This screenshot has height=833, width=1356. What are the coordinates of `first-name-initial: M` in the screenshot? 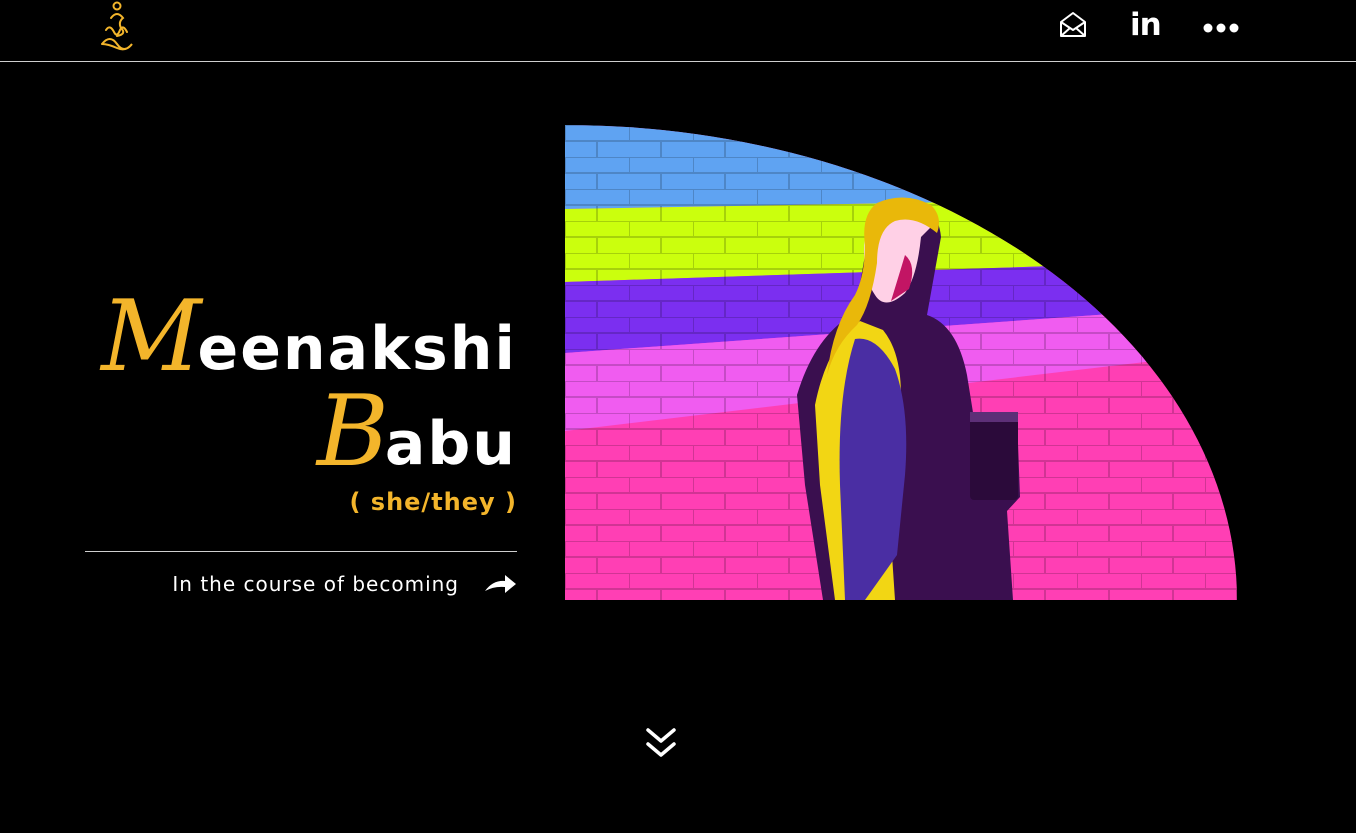 It's located at (151, 337).